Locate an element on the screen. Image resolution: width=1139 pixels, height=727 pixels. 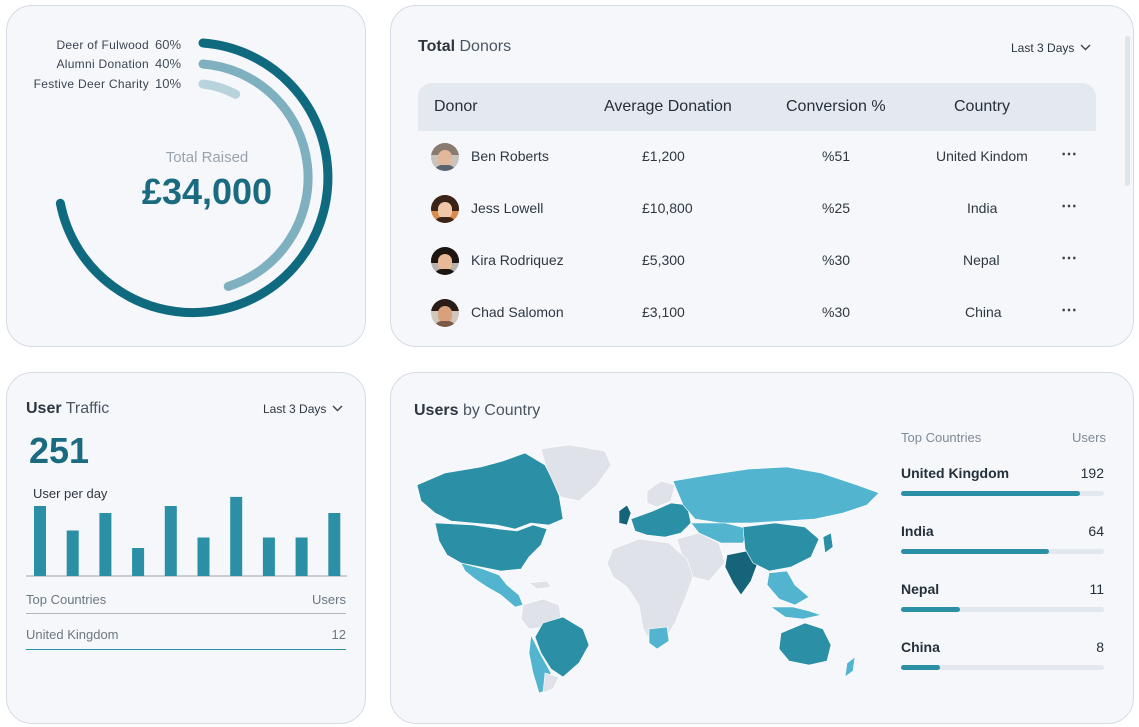
top-countries-users-label: Users is located at coordinates (1089, 437).